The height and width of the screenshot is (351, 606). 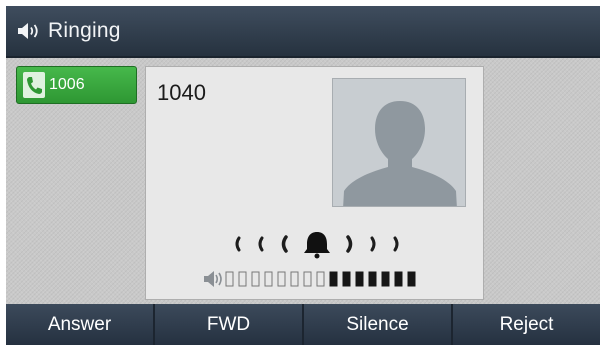 I want to click on bell-icon, so click(x=317, y=245).